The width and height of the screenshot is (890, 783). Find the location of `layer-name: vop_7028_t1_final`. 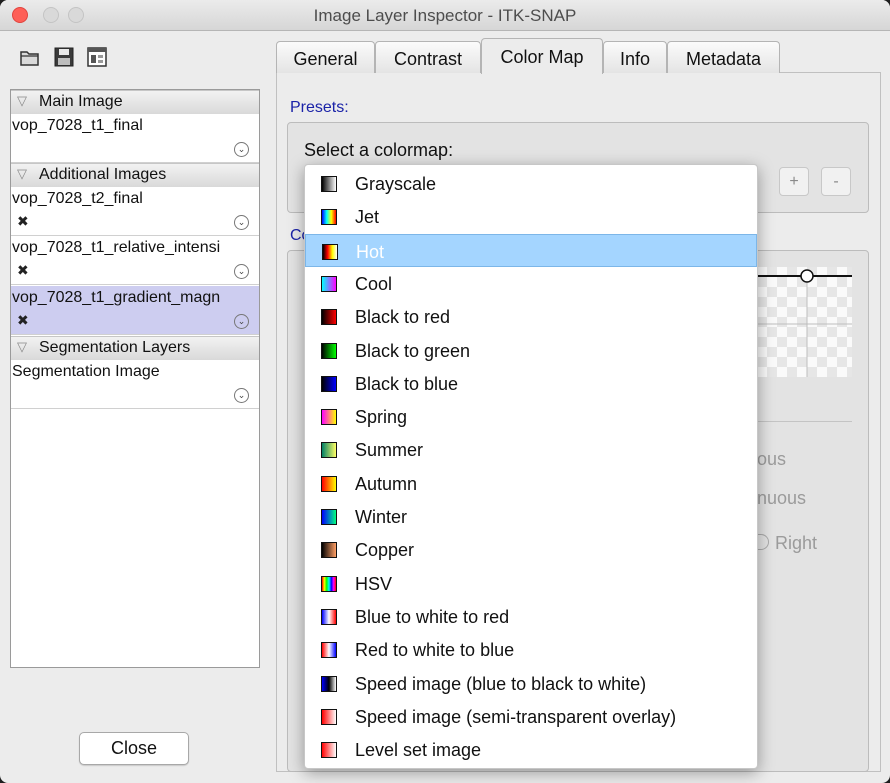

layer-name: vop_7028_t1_final is located at coordinates (77, 125).